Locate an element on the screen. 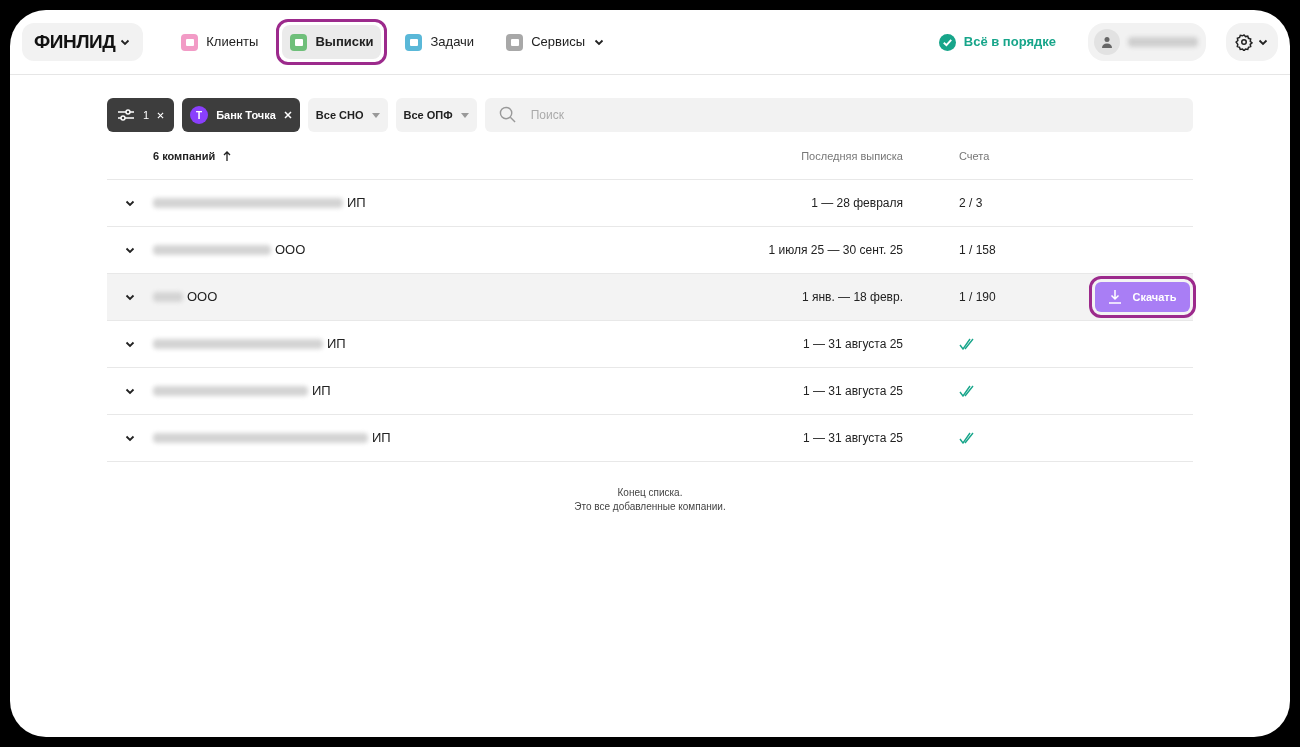 The image size is (1300, 747). search-field: Поиск is located at coordinates (838, 115).